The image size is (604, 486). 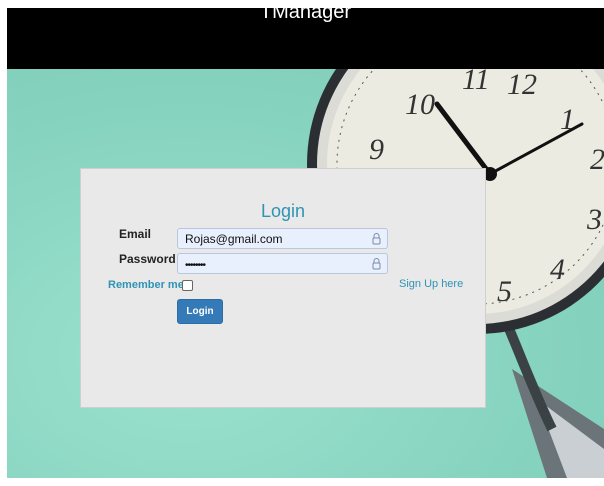 What do you see at coordinates (187, 285) in the screenshot?
I see `remember-me-checkbox` at bounding box center [187, 285].